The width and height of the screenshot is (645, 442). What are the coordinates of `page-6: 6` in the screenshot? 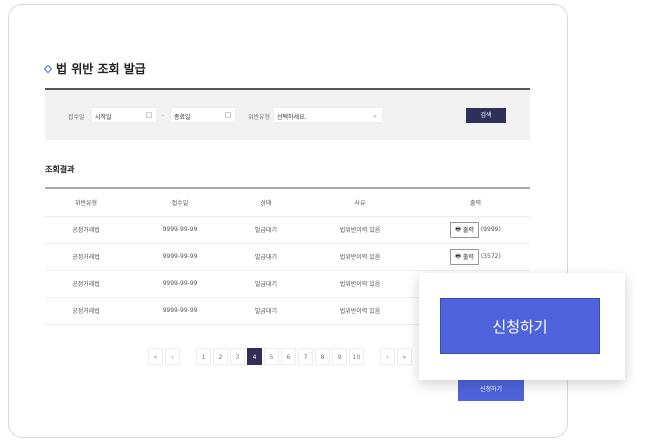 It's located at (288, 356).